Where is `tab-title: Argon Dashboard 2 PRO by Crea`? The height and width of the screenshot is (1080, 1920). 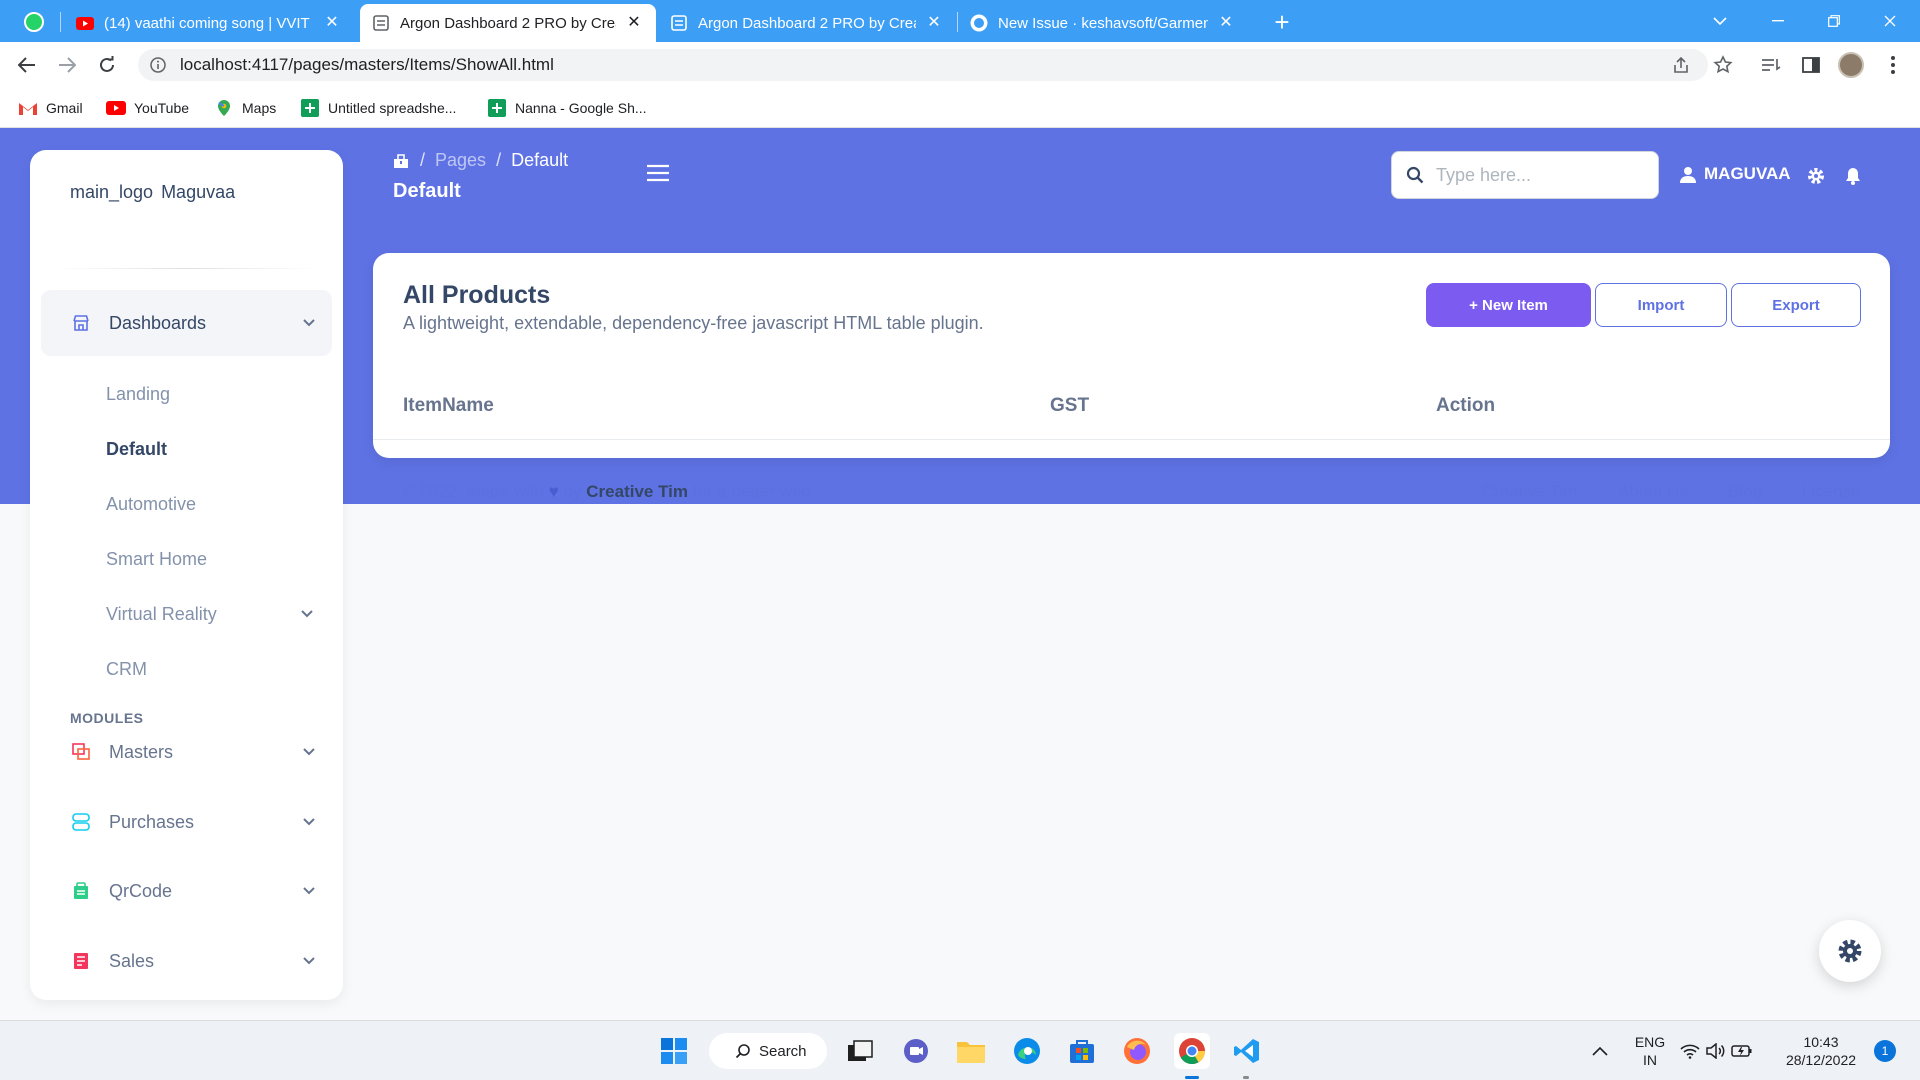 tab-title: Argon Dashboard 2 PRO by Crea is located at coordinates (807, 23).